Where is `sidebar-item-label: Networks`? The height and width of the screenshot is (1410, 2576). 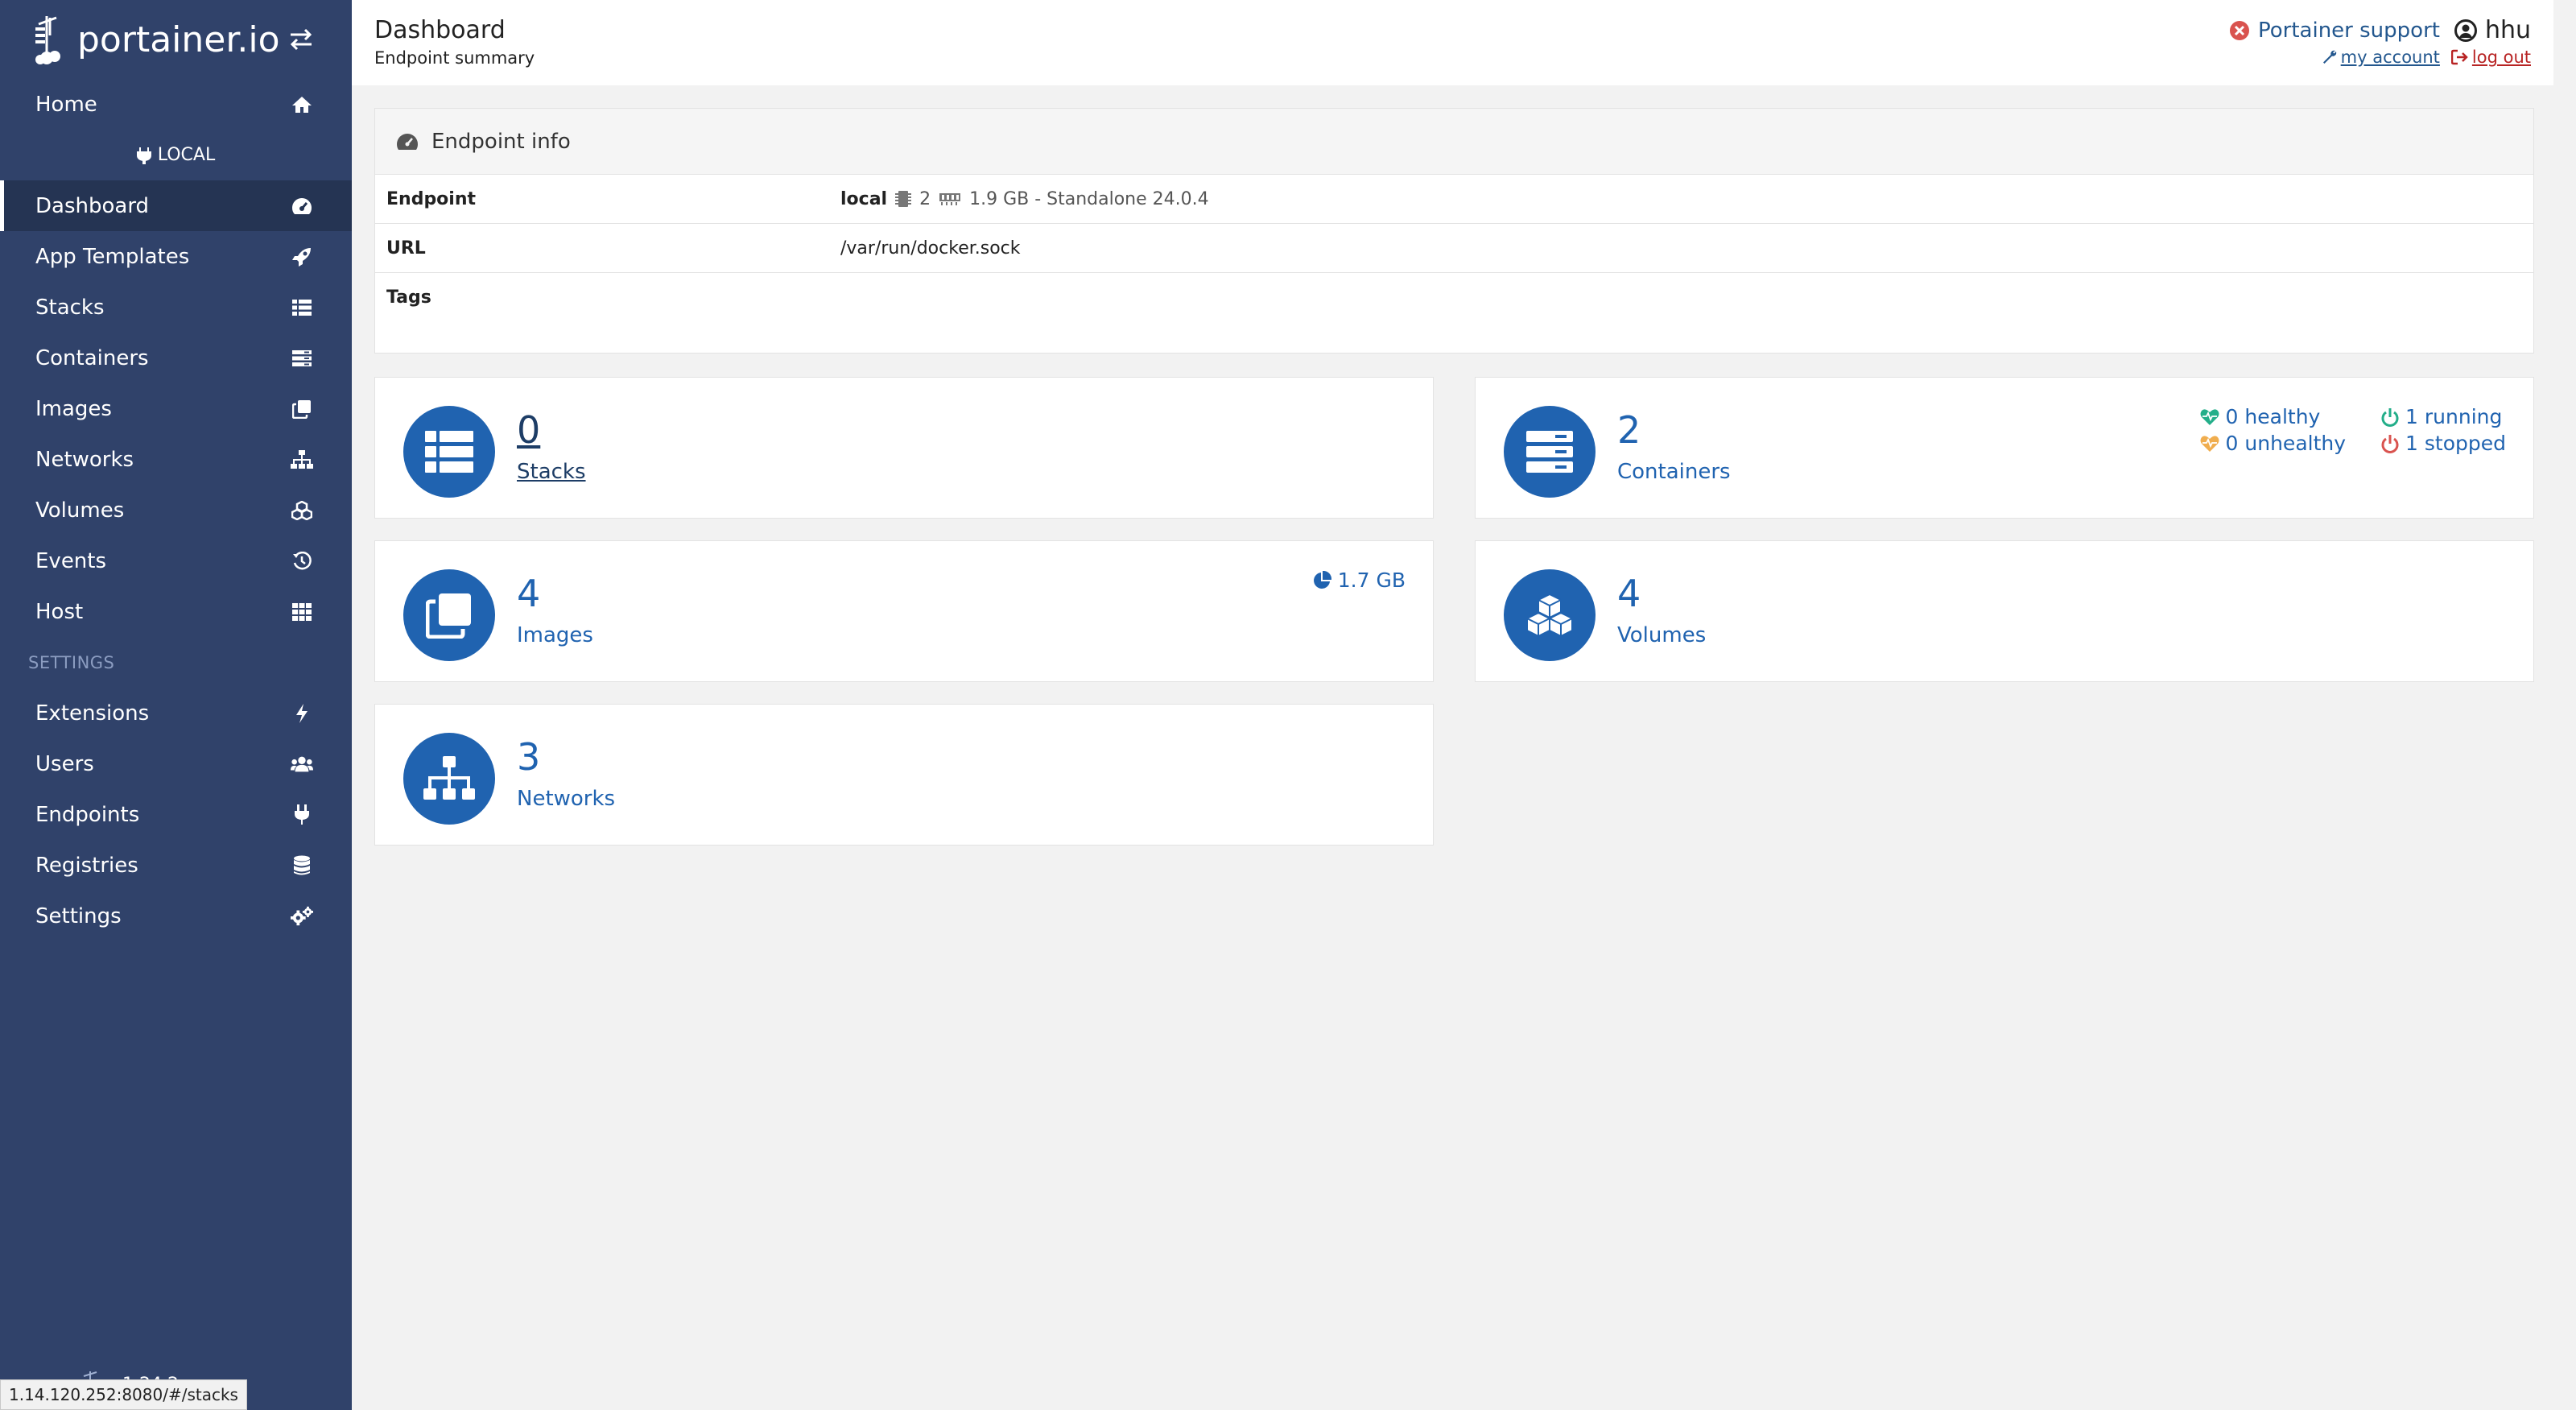
sidebar-item-label: Networks is located at coordinates (84, 459).